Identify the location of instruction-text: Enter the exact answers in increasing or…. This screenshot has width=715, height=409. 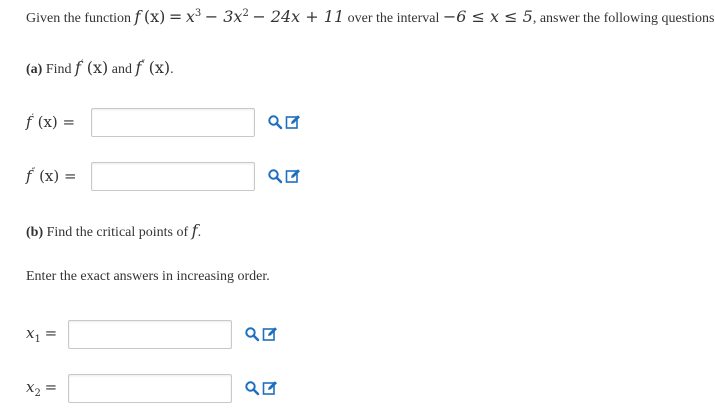
(148, 276).